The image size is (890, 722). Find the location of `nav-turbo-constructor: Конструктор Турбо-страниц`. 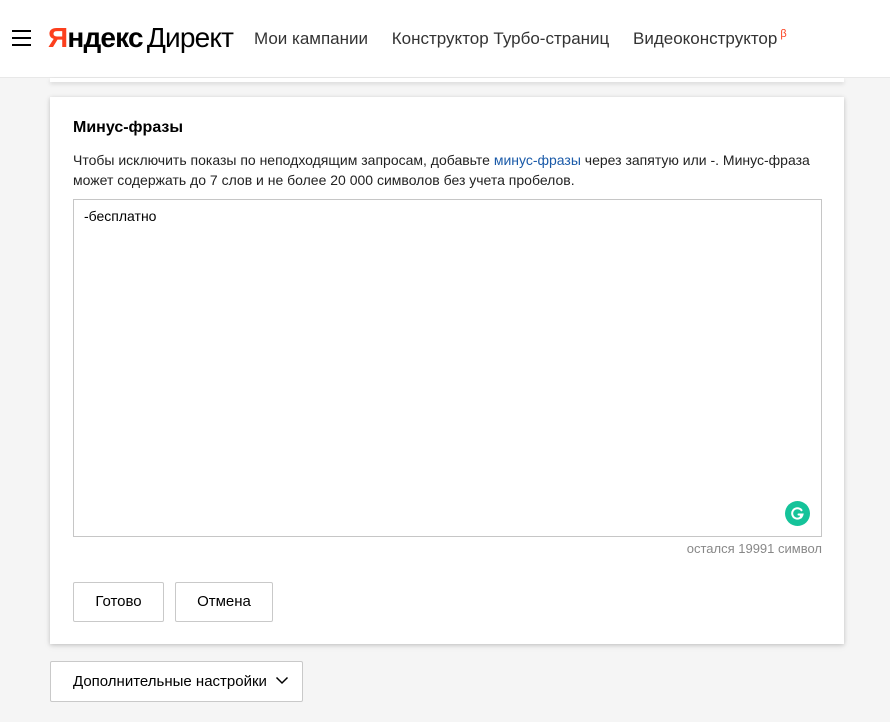

nav-turbo-constructor: Конструктор Турбо-страниц is located at coordinates (501, 38).